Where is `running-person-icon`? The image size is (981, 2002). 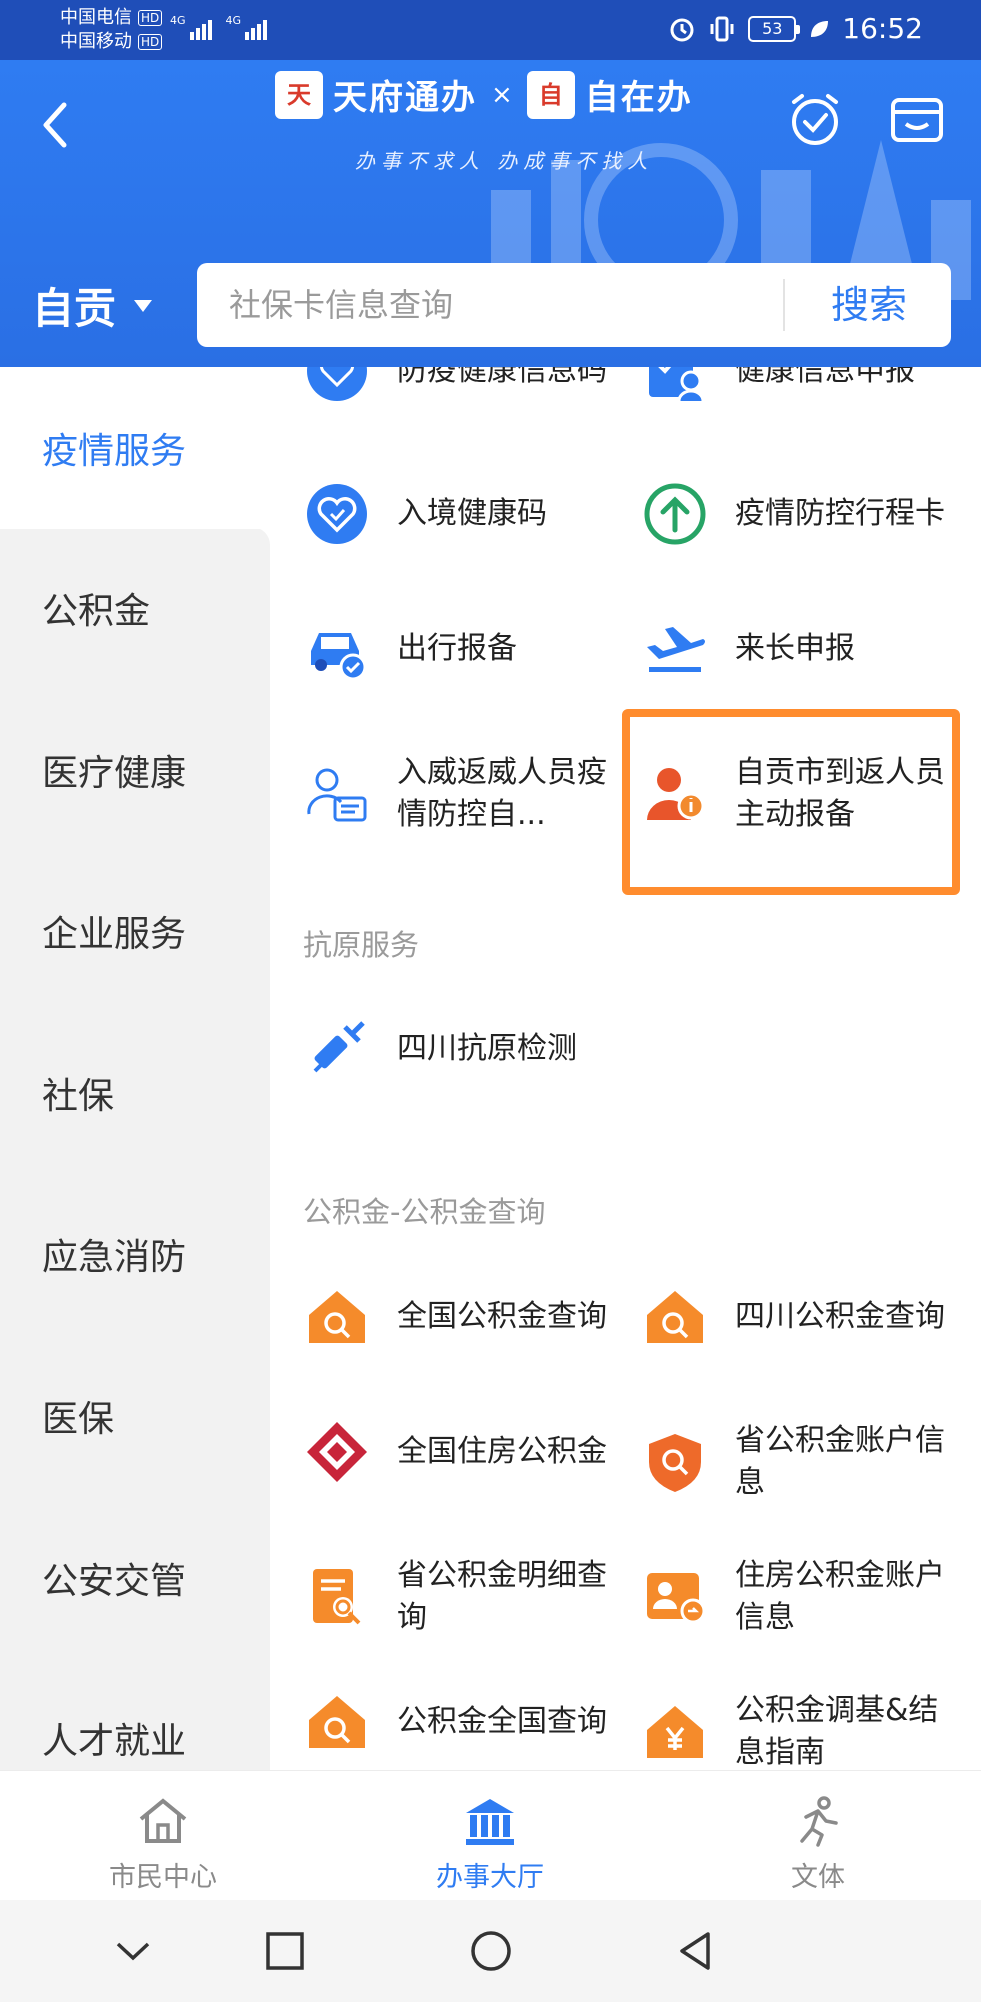 running-person-icon is located at coordinates (819, 1821).